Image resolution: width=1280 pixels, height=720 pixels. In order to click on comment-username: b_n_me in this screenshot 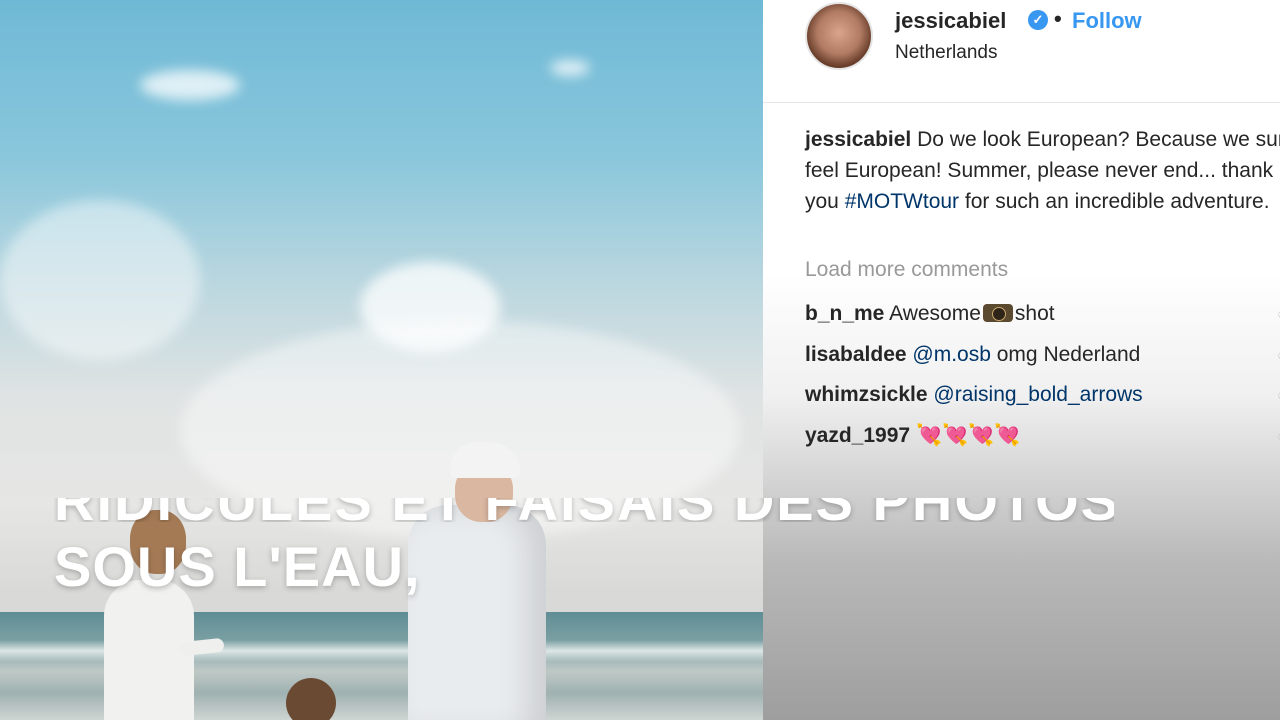, I will do `click(844, 313)`.